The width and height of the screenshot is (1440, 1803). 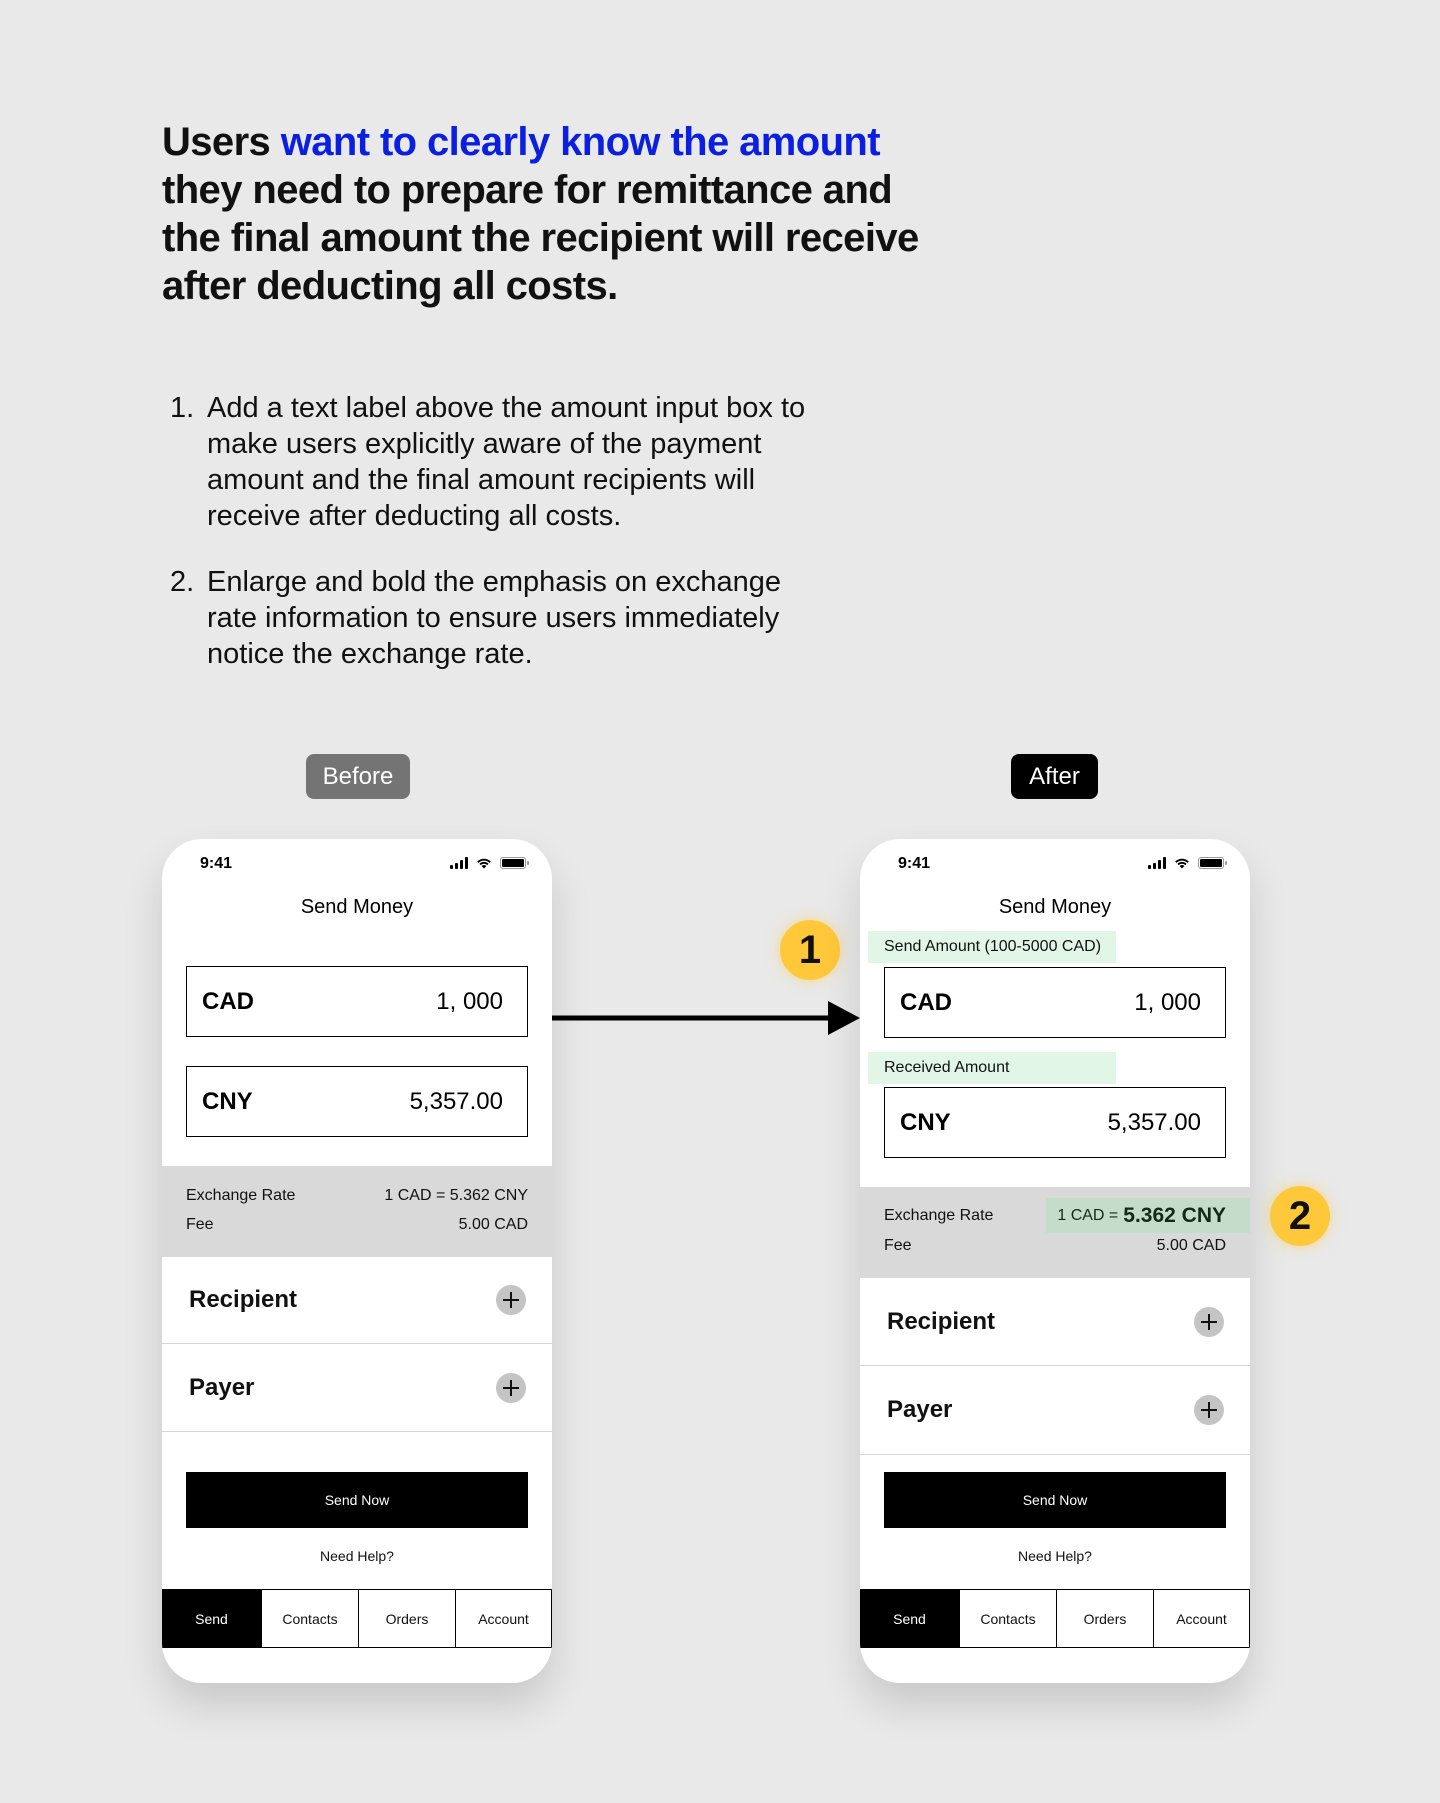 I want to click on exchange-rate-row: Exchange Rate, so click(x=938, y=1216).